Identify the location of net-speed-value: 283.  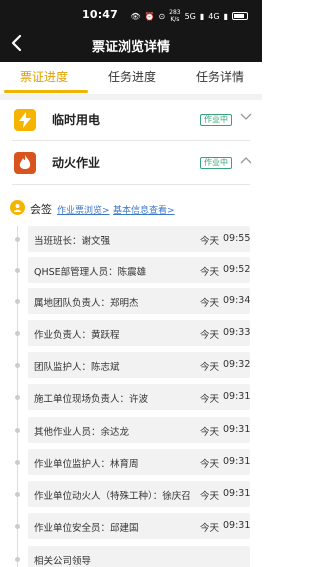
(175, 12).